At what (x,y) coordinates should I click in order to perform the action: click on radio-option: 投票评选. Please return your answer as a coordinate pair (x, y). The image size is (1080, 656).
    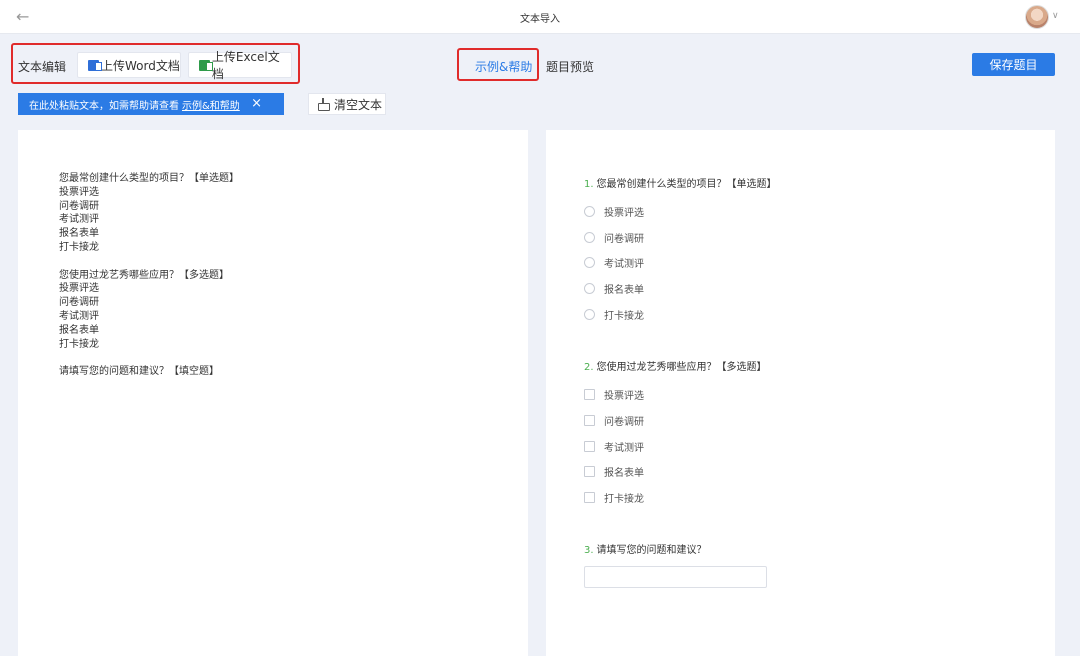
    Looking at the image, I should click on (614, 211).